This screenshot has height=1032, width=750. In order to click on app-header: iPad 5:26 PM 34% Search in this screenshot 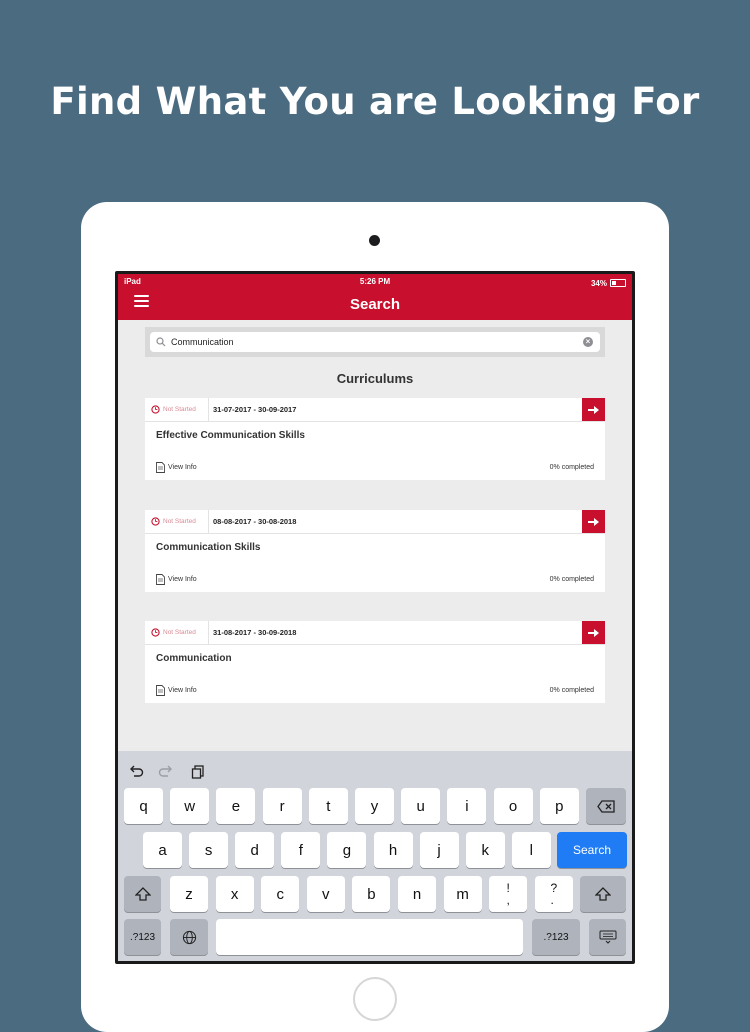, I will do `click(375, 297)`.